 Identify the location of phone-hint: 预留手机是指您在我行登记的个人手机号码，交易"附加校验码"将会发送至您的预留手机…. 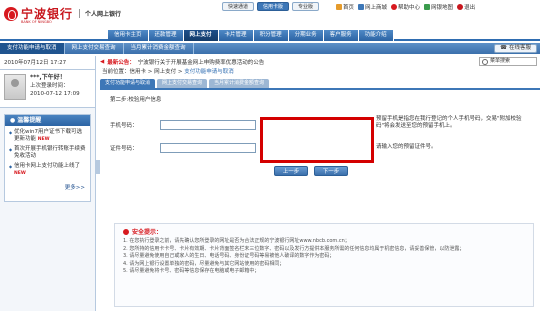
(449, 122).